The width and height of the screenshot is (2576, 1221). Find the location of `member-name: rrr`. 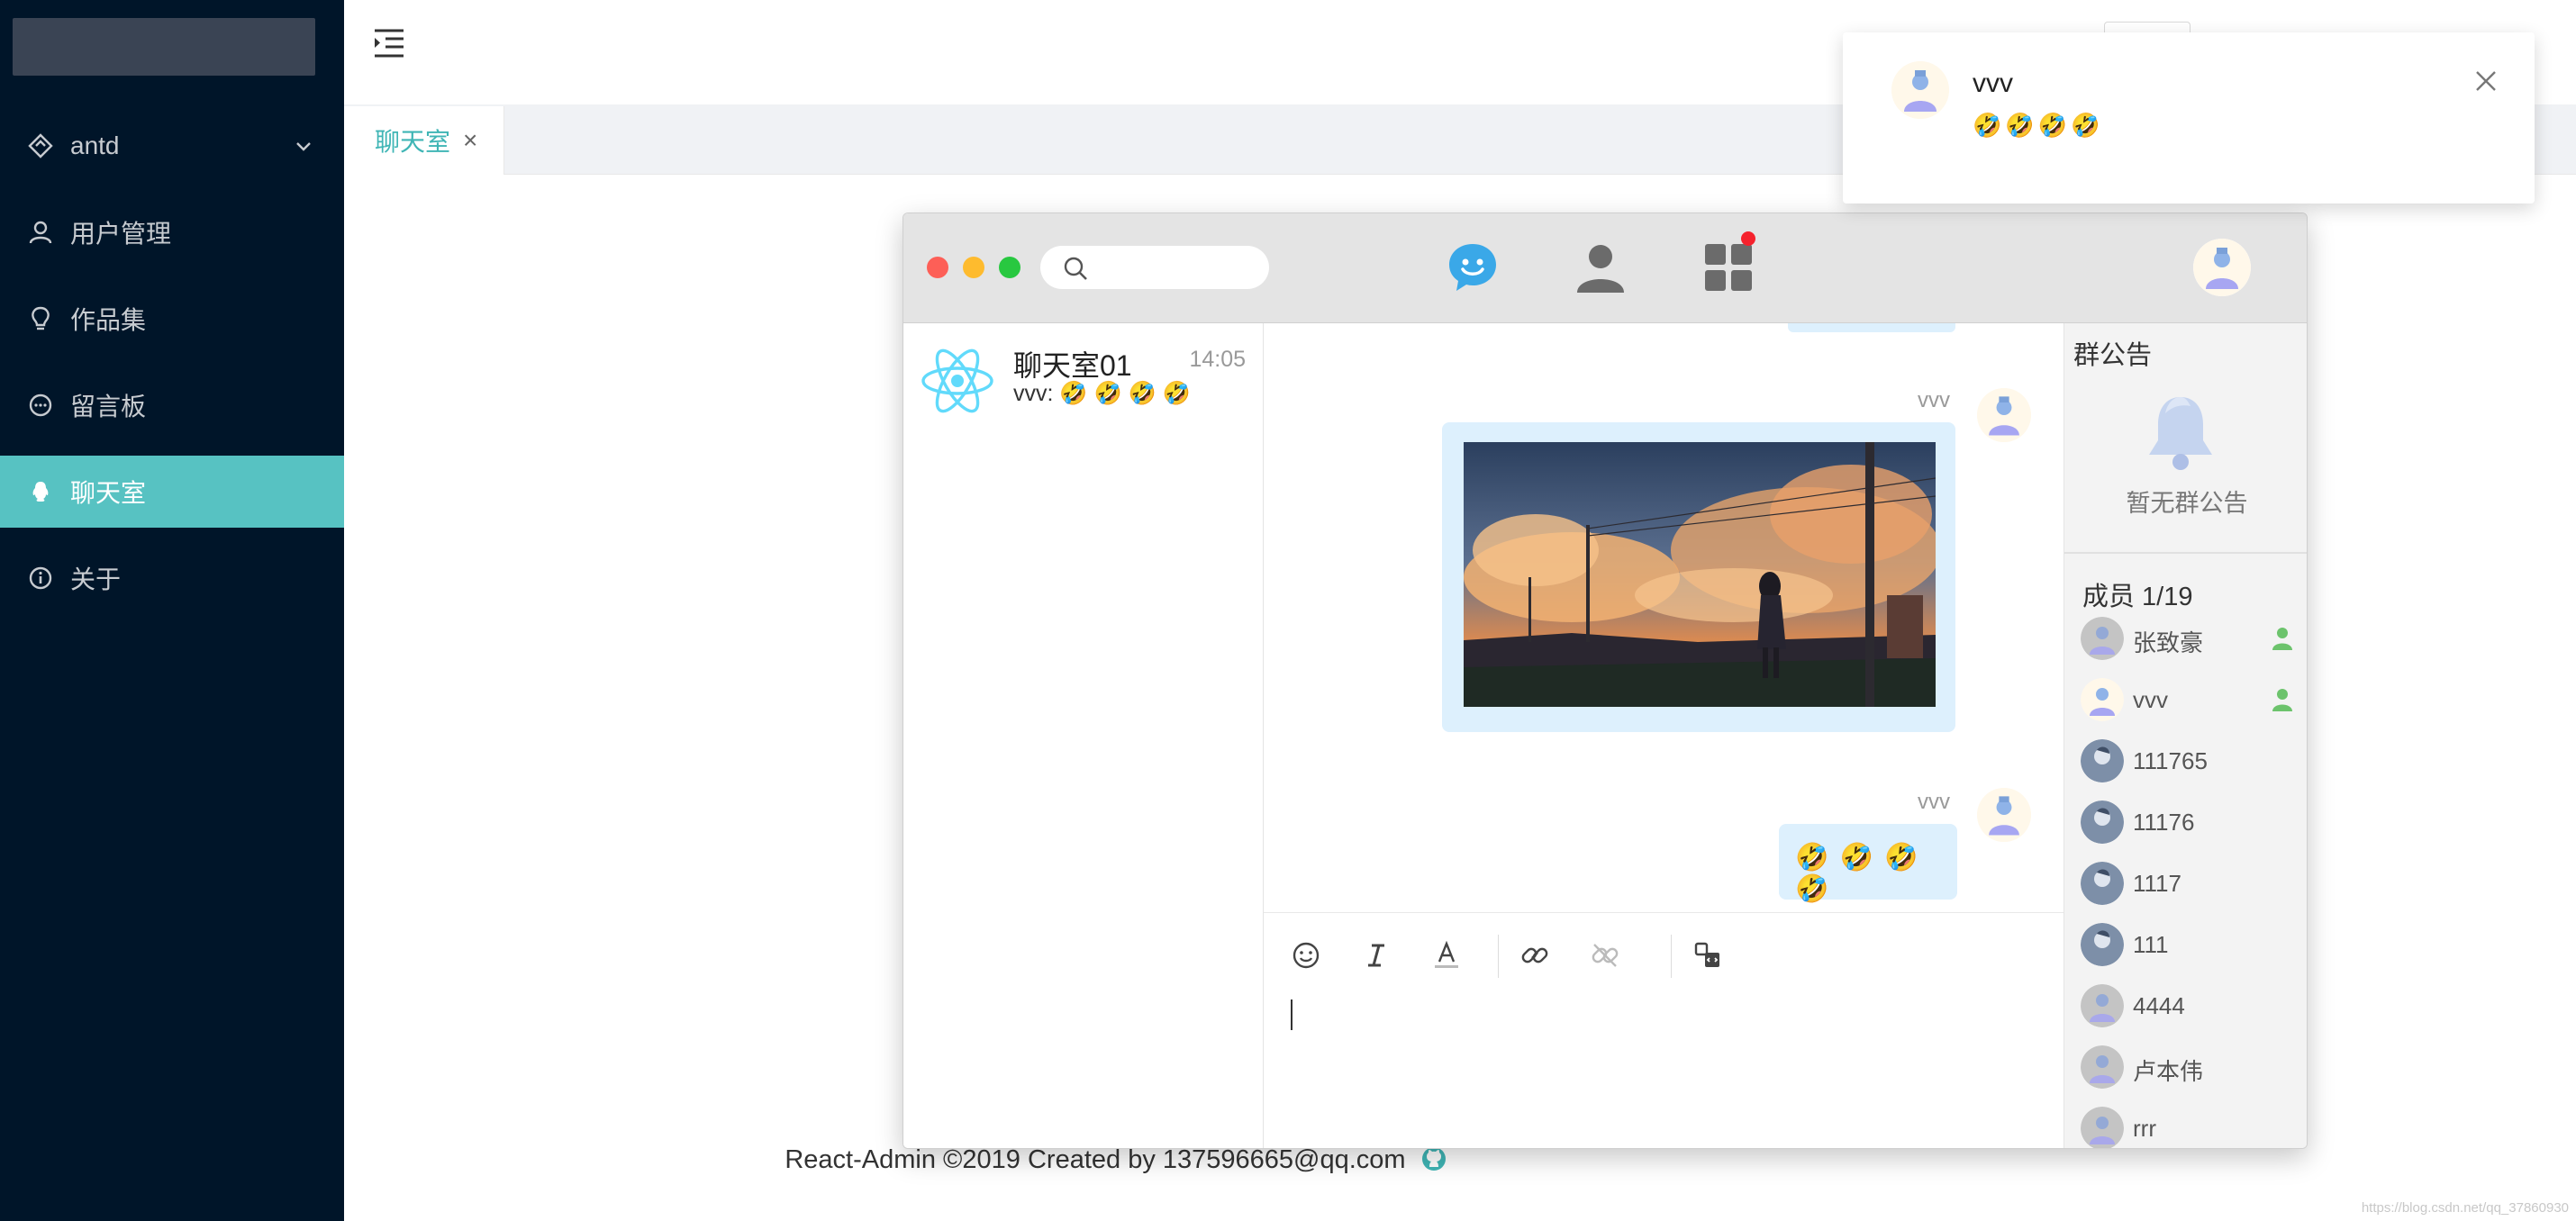

member-name: rrr is located at coordinates (2144, 1128).